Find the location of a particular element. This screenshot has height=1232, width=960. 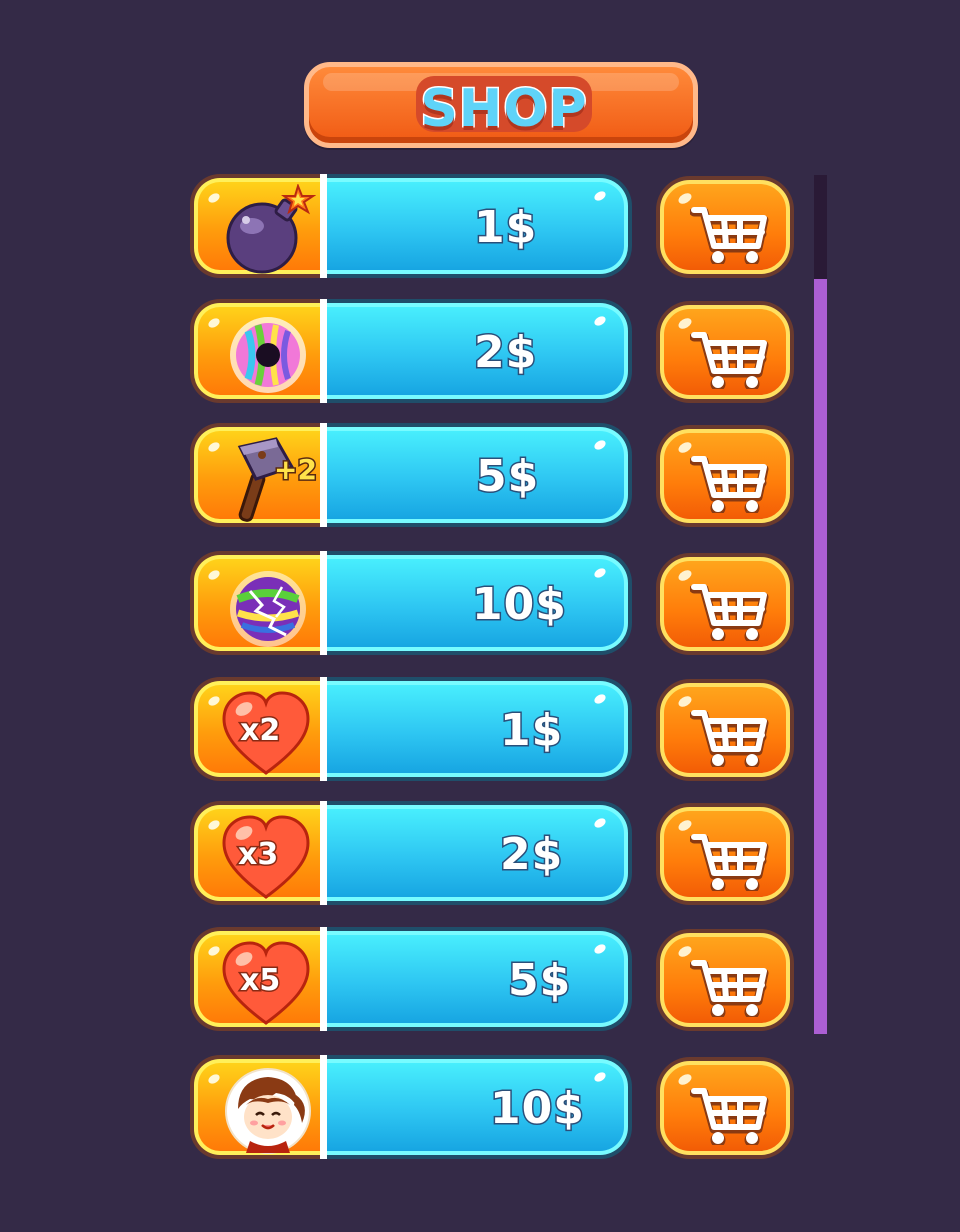

shop-row-rainbow-donut: 2$ is located at coordinates (492, 351).